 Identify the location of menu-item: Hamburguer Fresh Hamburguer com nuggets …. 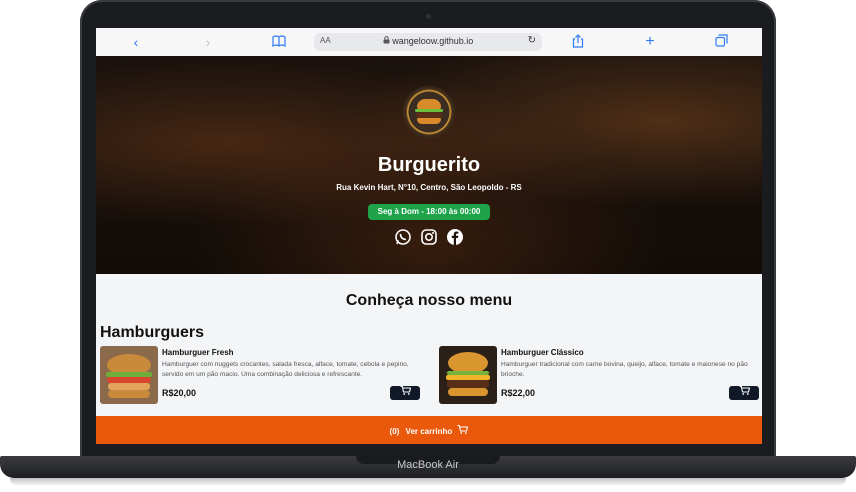
(261, 375).